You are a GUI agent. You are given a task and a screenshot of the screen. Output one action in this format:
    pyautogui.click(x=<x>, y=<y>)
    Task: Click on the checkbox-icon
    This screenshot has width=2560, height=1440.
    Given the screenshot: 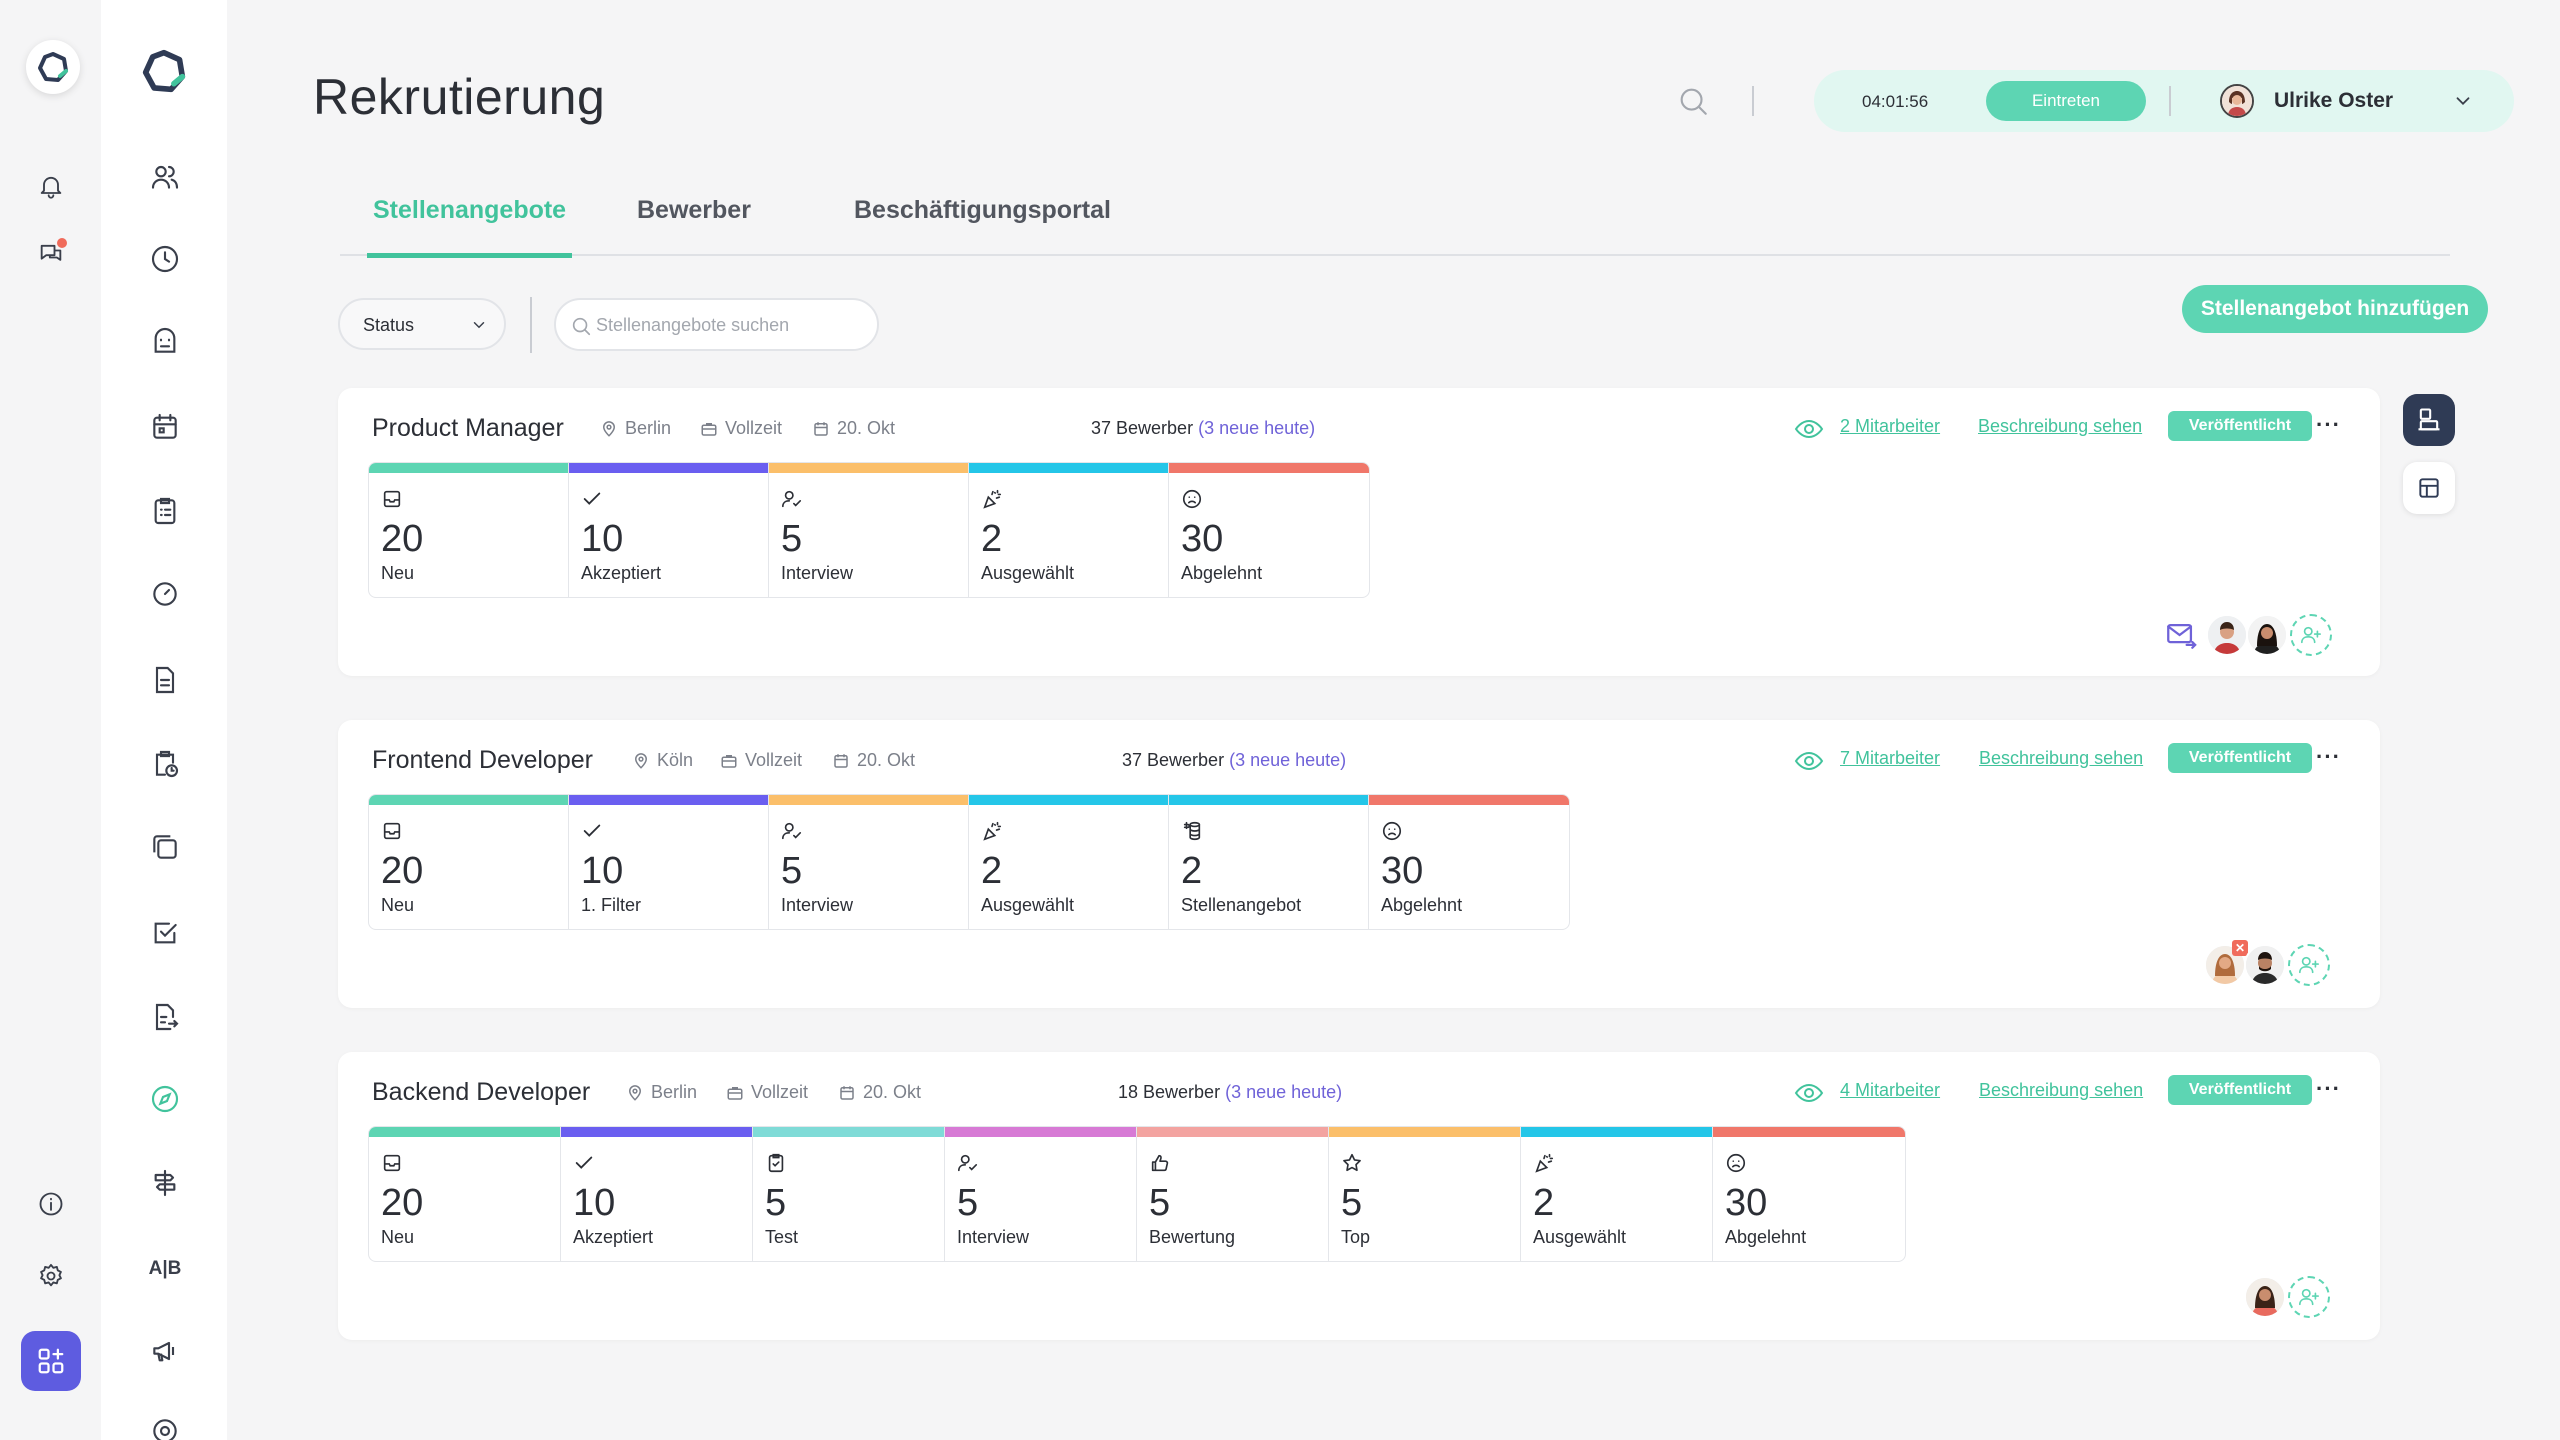 What is the action you would take?
    pyautogui.click(x=165, y=933)
    